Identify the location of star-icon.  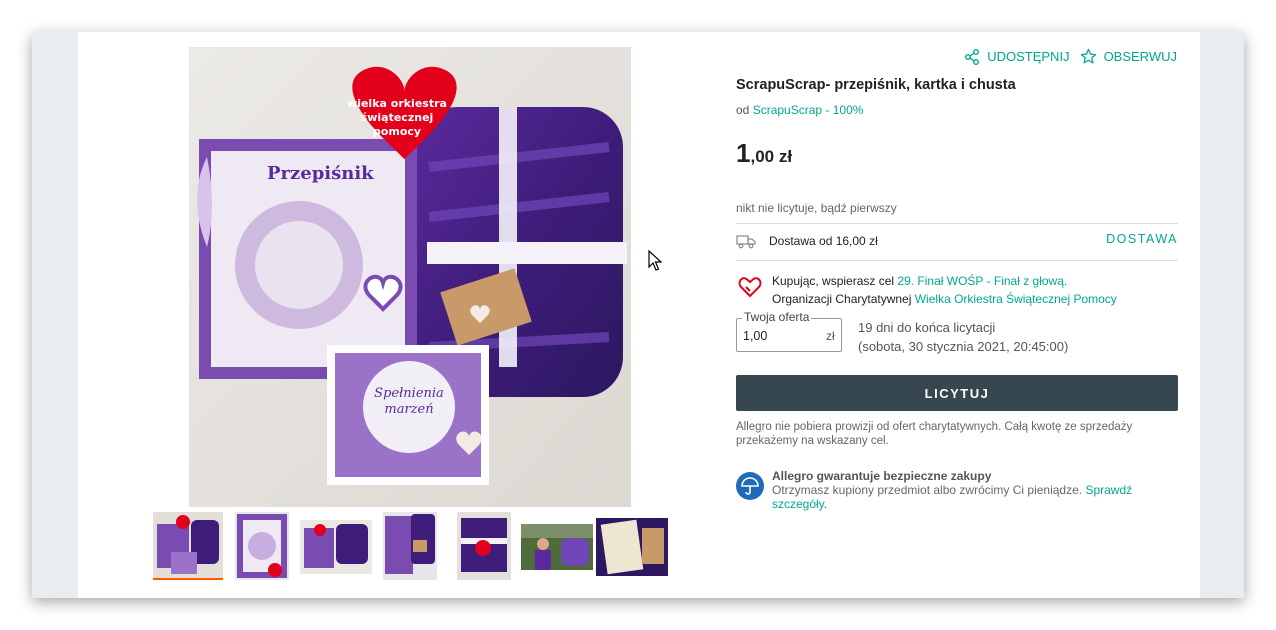
(1088, 56).